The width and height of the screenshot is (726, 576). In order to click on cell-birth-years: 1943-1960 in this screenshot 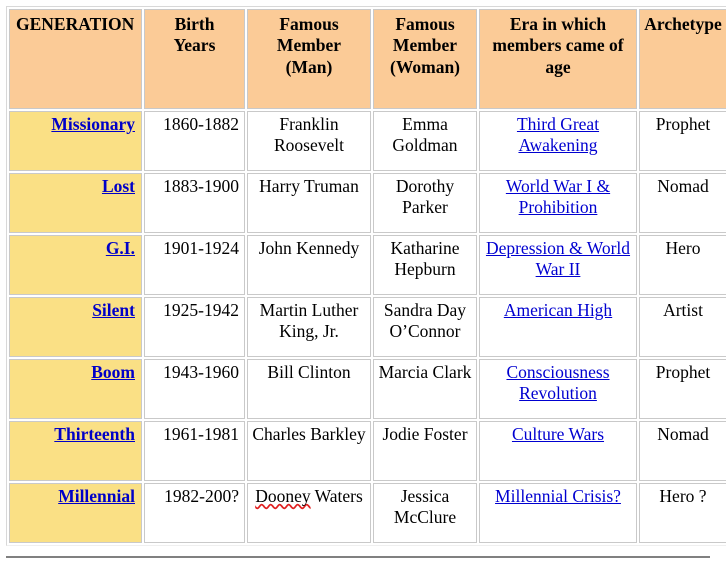, I will do `click(194, 389)`.